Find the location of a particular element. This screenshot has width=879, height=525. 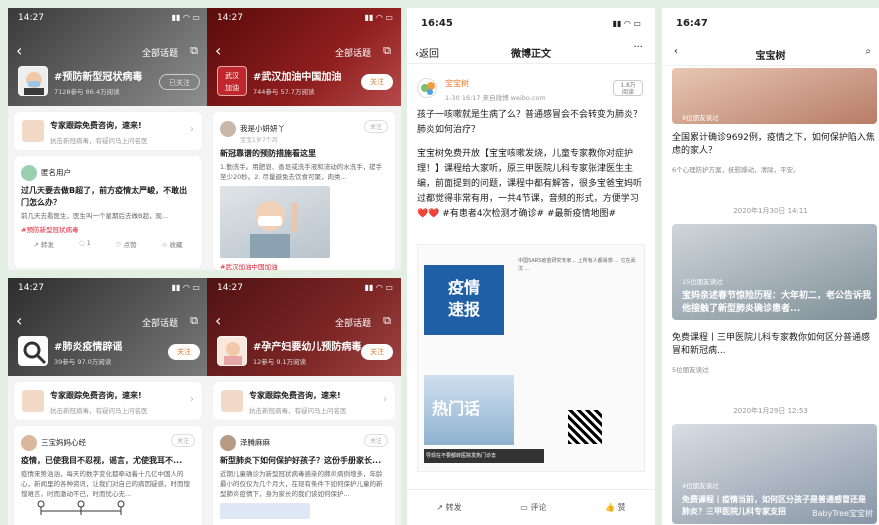

masked-woman-icon is located at coordinates (274, 229).